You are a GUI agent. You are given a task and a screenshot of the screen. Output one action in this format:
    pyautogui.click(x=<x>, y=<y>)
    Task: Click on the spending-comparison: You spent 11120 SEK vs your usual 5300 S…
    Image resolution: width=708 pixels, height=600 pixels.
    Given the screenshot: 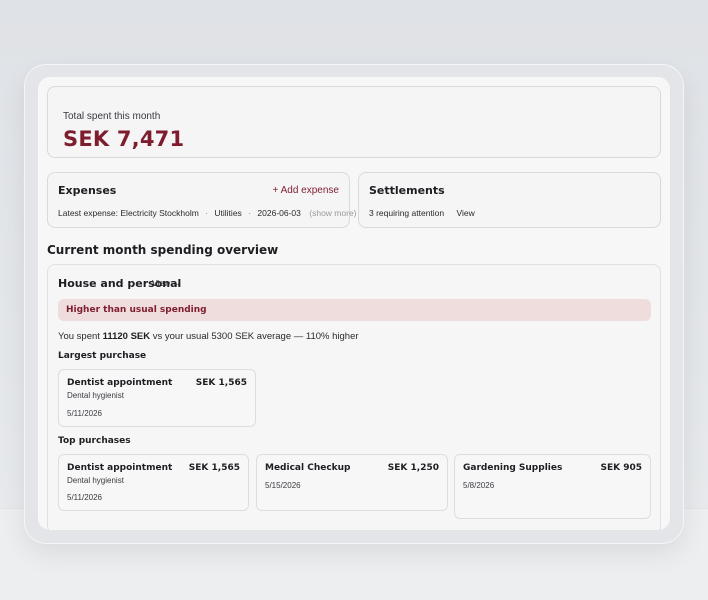 What is the action you would take?
    pyautogui.click(x=208, y=336)
    